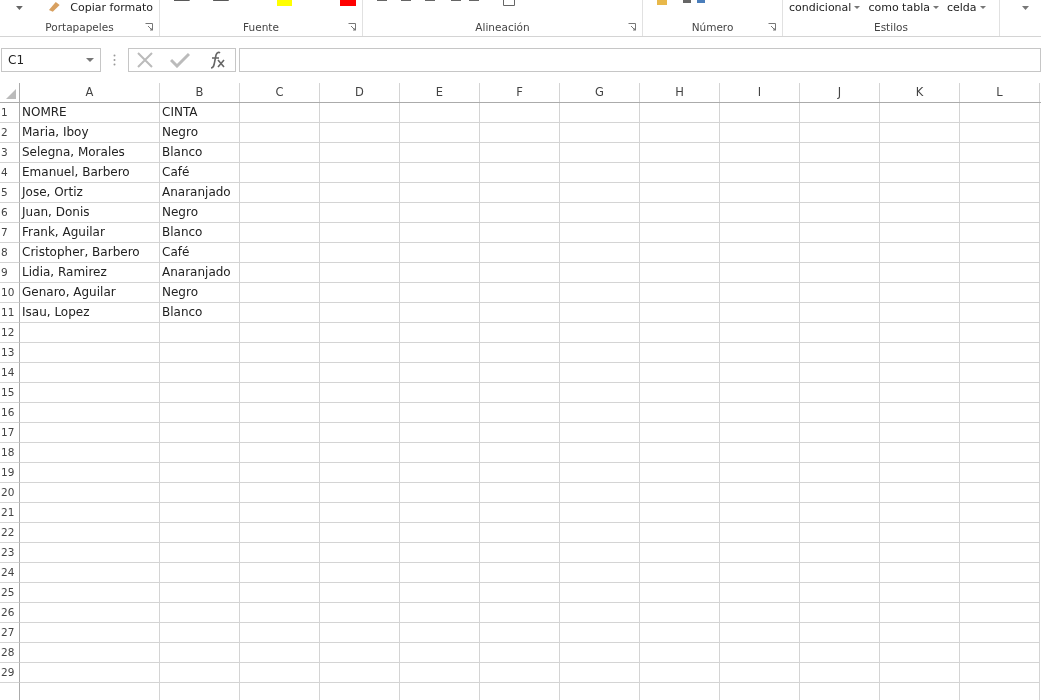 The width and height of the screenshot is (1041, 700). I want to click on column-header: G, so click(600, 92).